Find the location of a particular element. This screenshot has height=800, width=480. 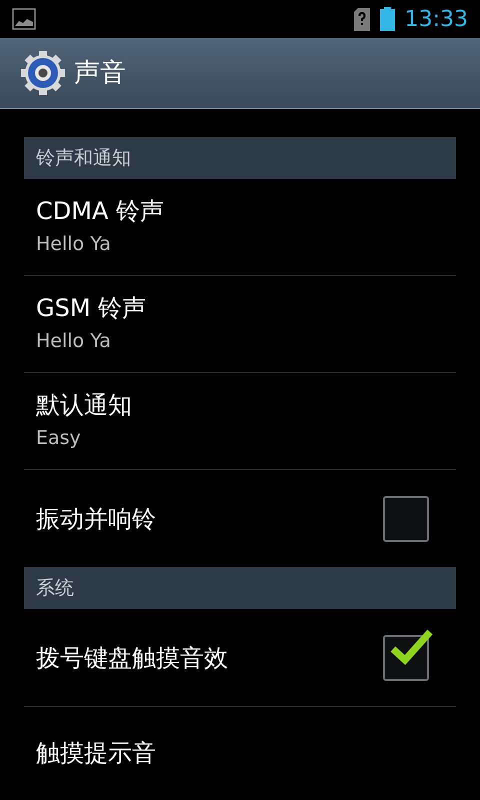

status-time: 13:33 is located at coordinates (436, 20).